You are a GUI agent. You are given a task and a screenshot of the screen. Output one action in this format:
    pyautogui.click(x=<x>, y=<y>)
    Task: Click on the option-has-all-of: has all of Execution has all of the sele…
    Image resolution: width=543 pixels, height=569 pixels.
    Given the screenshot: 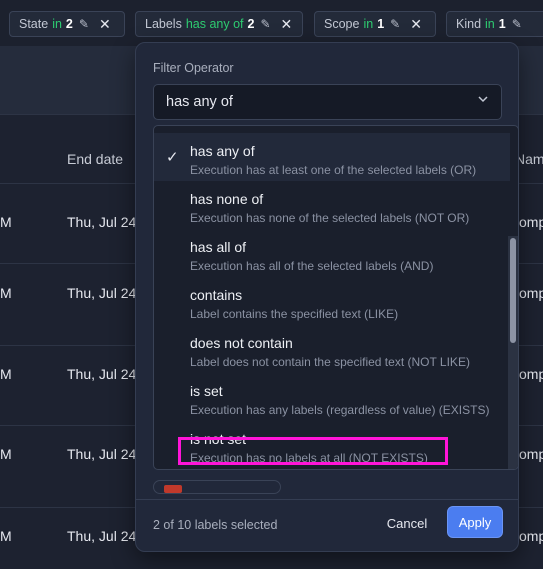 What is the action you would take?
    pyautogui.click(x=332, y=253)
    